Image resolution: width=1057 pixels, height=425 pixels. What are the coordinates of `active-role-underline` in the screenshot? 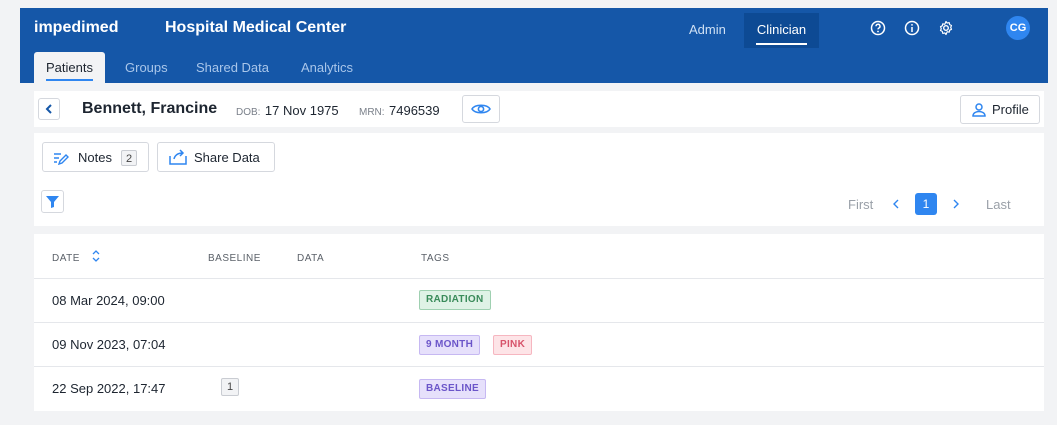 It's located at (781, 44).